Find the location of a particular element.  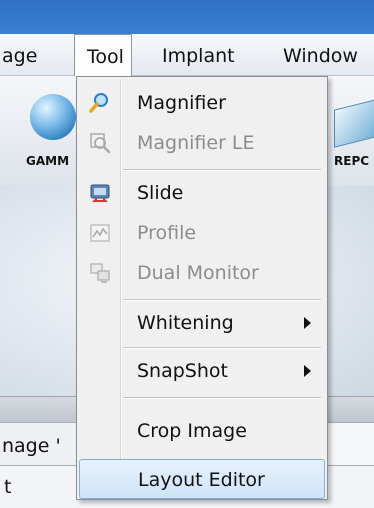

menu-item-slide: Slide is located at coordinates (202, 193).